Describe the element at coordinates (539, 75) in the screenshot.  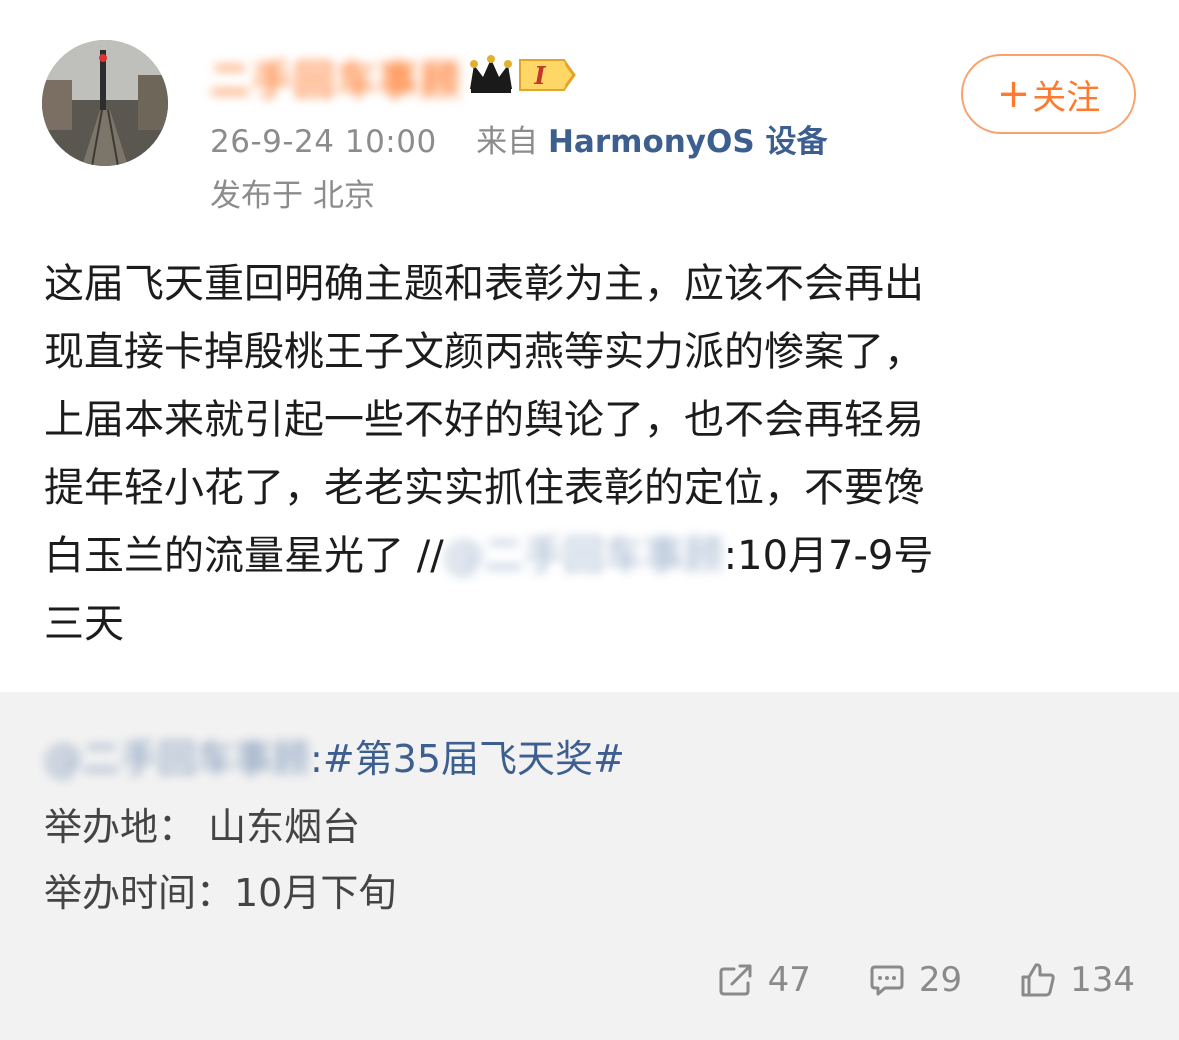
I see `level-badge-text: I` at that location.